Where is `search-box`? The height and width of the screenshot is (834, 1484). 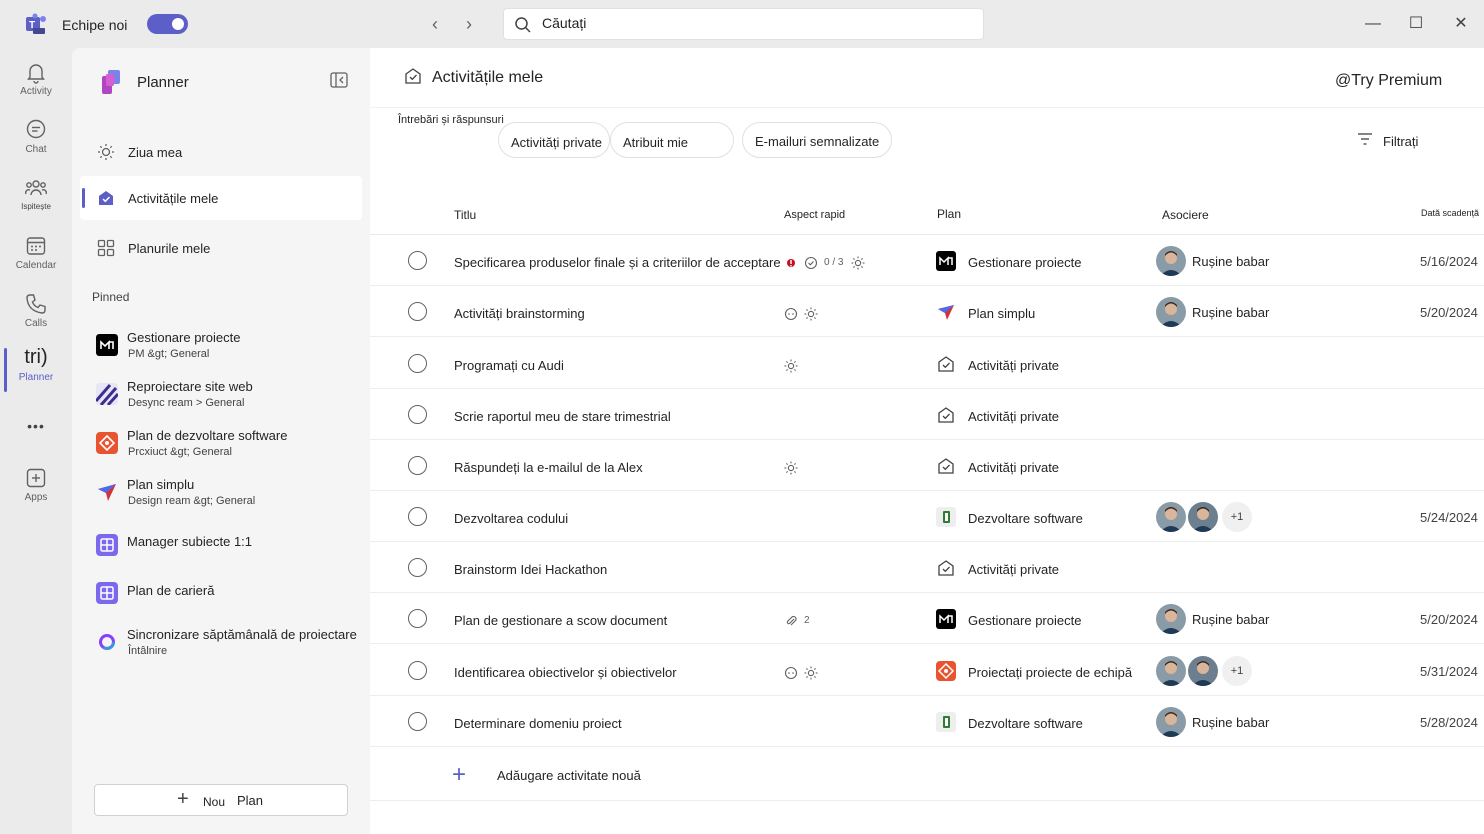 search-box is located at coordinates (743, 24).